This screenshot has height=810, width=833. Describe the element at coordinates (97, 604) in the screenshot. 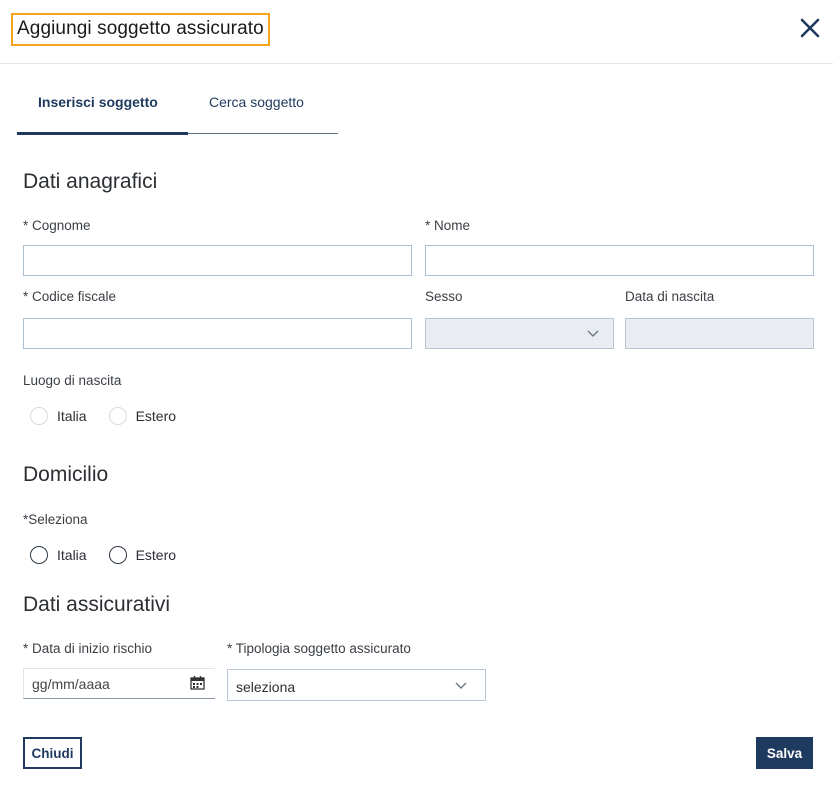

I see `section-dati-assicurativi: Dati assicurativi` at that location.